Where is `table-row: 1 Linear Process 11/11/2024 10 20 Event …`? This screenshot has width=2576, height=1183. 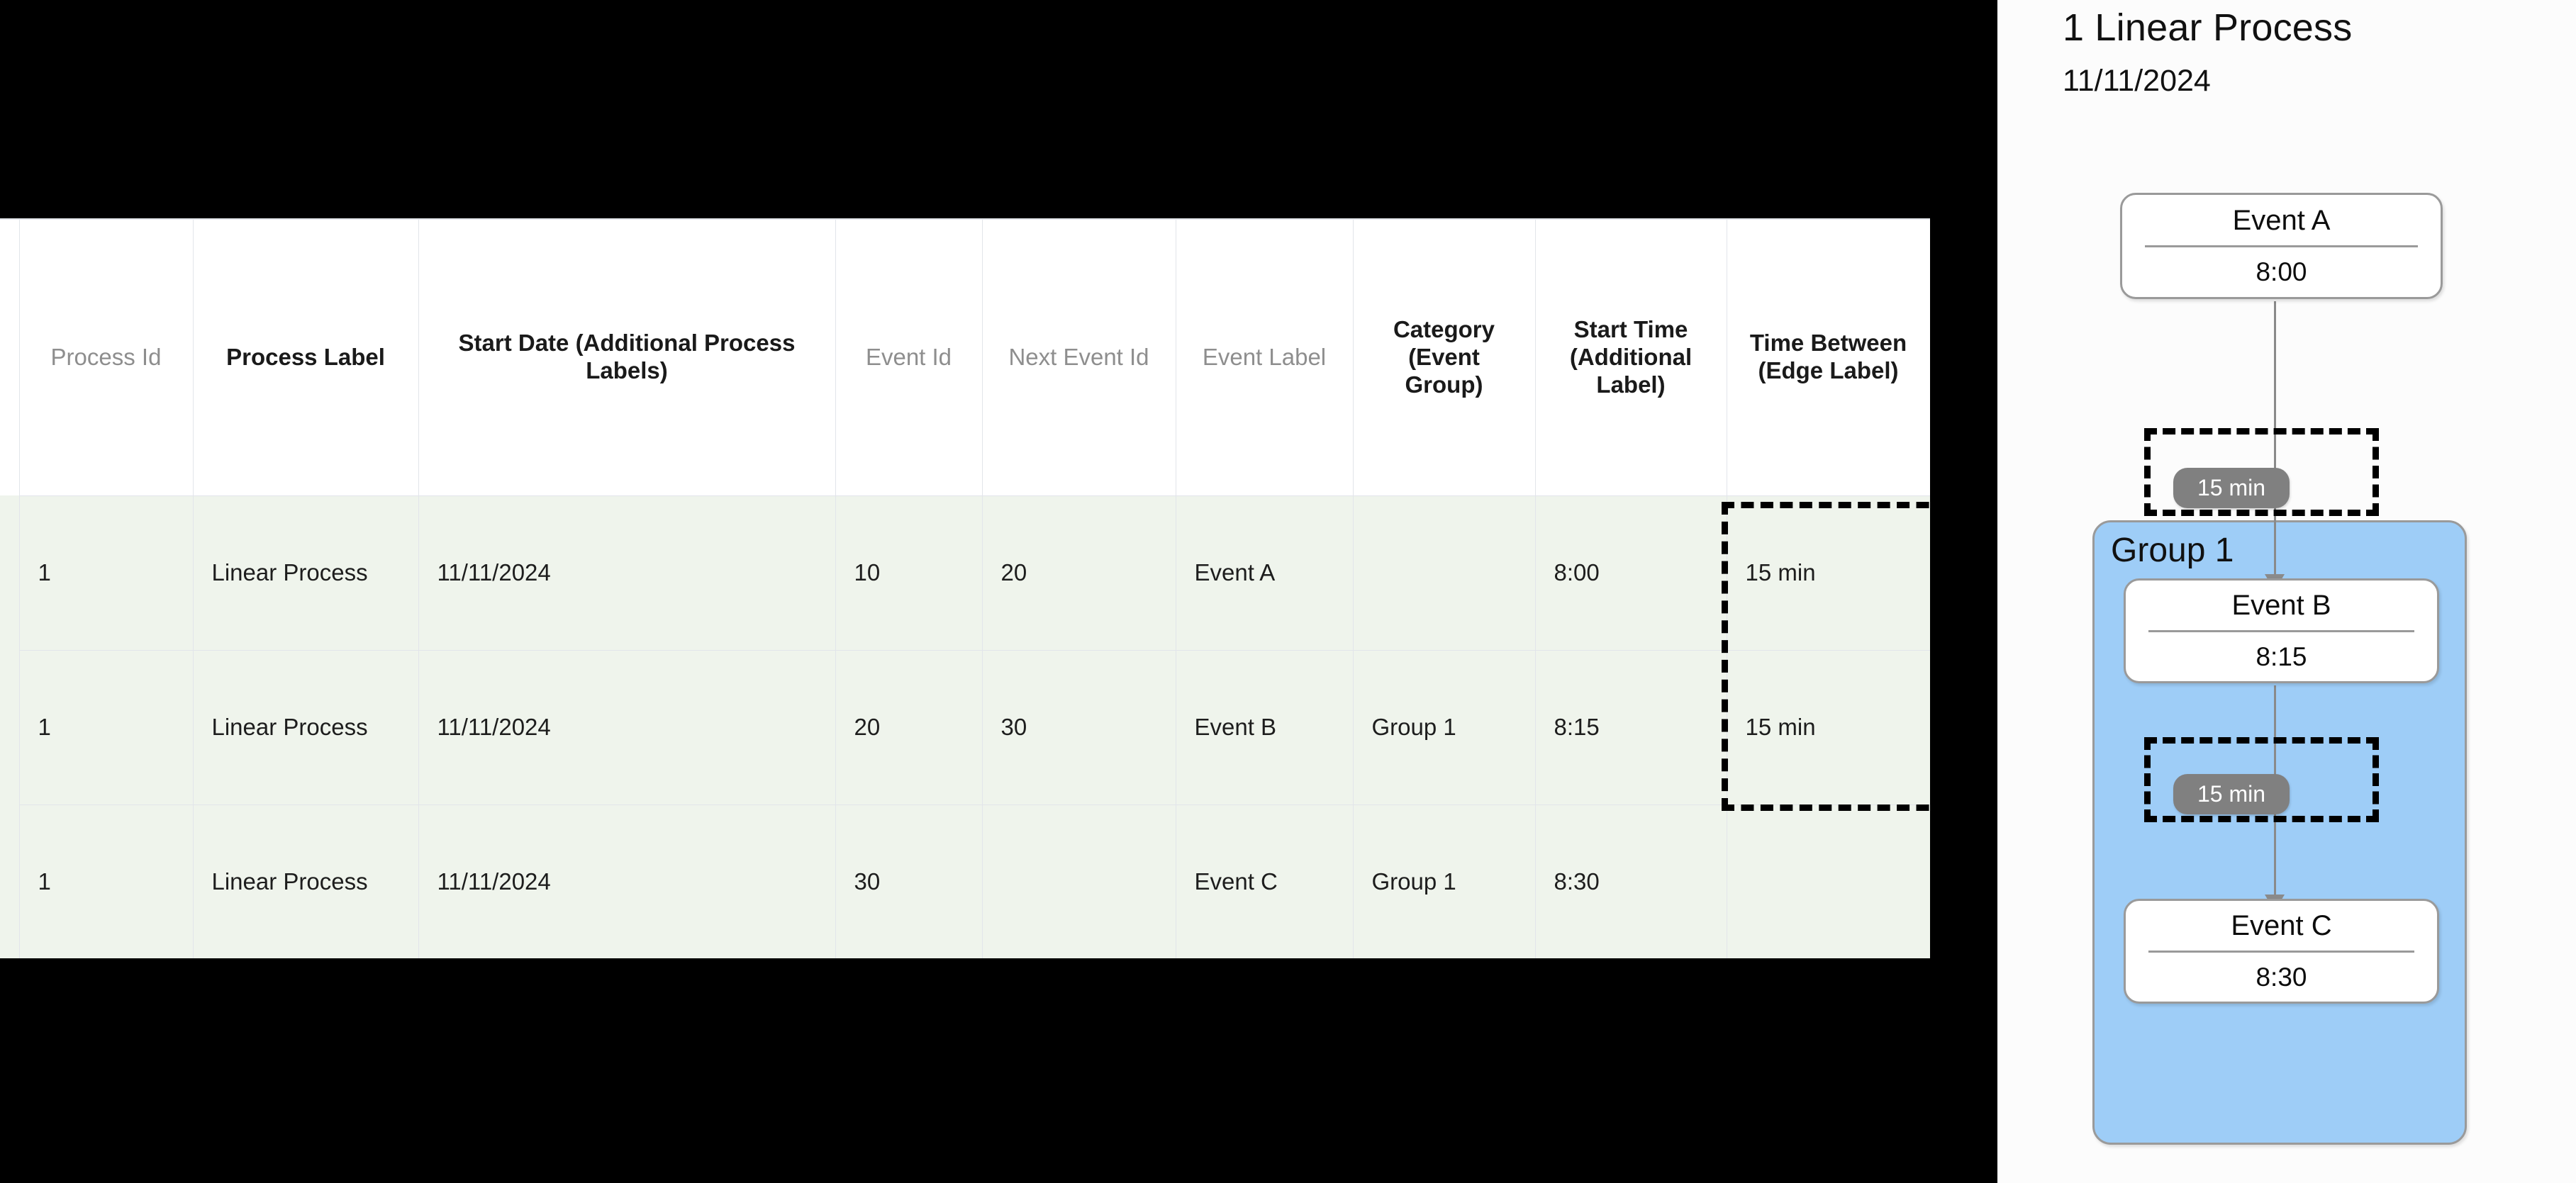 table-row: 1 Linear Process 11/11/2024 10 20 Event … is located at coordinates (965, 573).